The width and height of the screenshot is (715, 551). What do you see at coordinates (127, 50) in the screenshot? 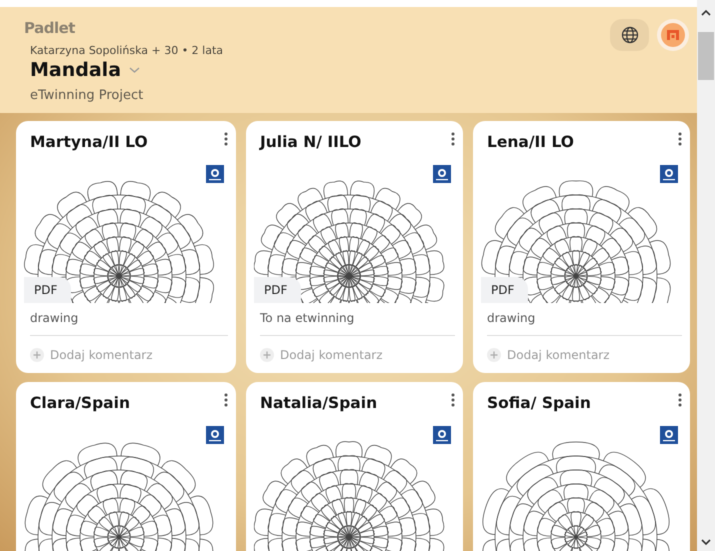
I see `author-byline: Katarzyna Sopolińska + 30 • 2 lata` at bounding box center [127, 50].